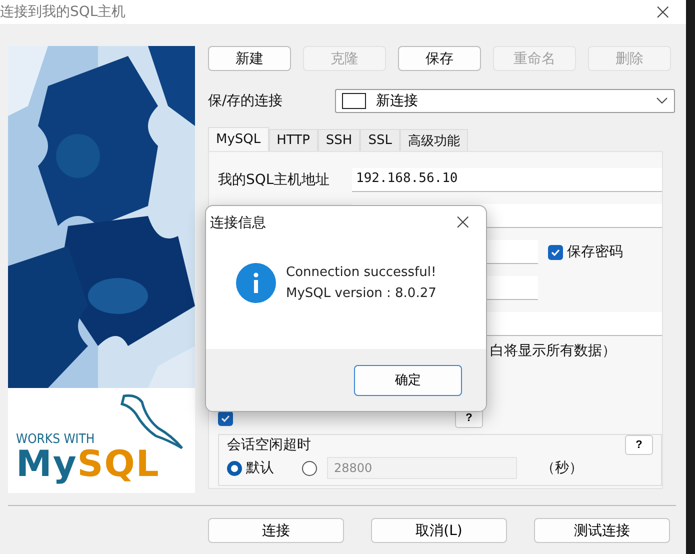  Describe the element at coordinates (380, 140) in the screenshot. I see `tab: SSL` at that location.